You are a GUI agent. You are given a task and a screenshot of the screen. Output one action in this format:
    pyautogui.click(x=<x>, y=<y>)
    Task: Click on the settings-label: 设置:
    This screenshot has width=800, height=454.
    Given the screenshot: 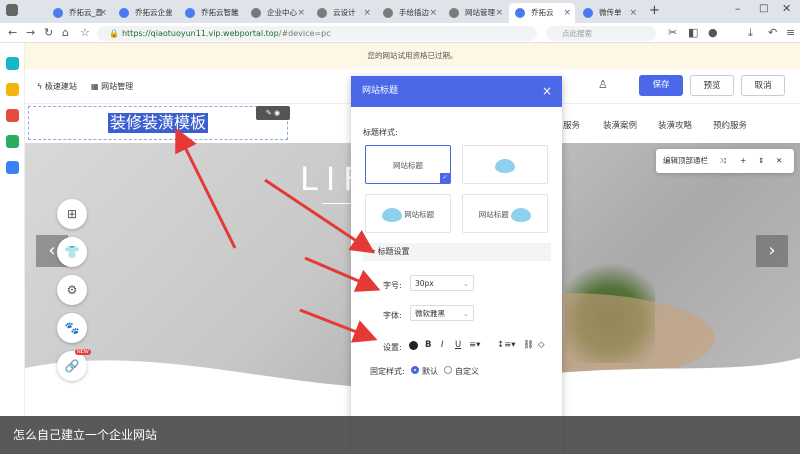 What is the action you would take?
    pyautogui.click(x=392, y=347)
    